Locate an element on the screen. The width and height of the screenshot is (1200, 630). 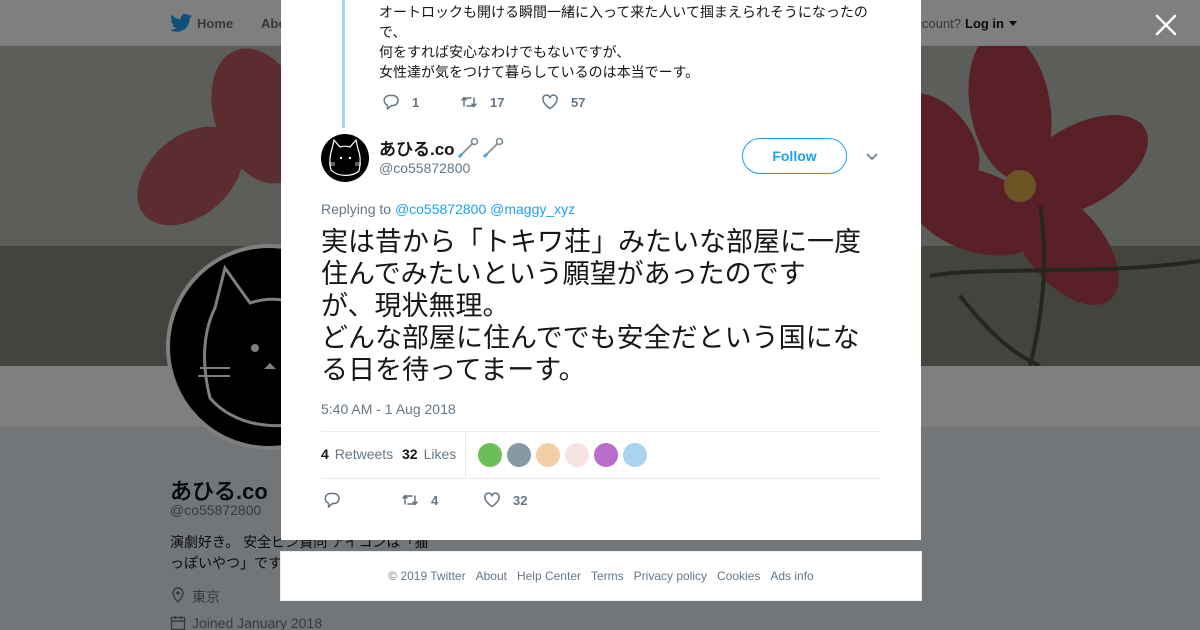
reply-button is located at coordinates (332, 500).